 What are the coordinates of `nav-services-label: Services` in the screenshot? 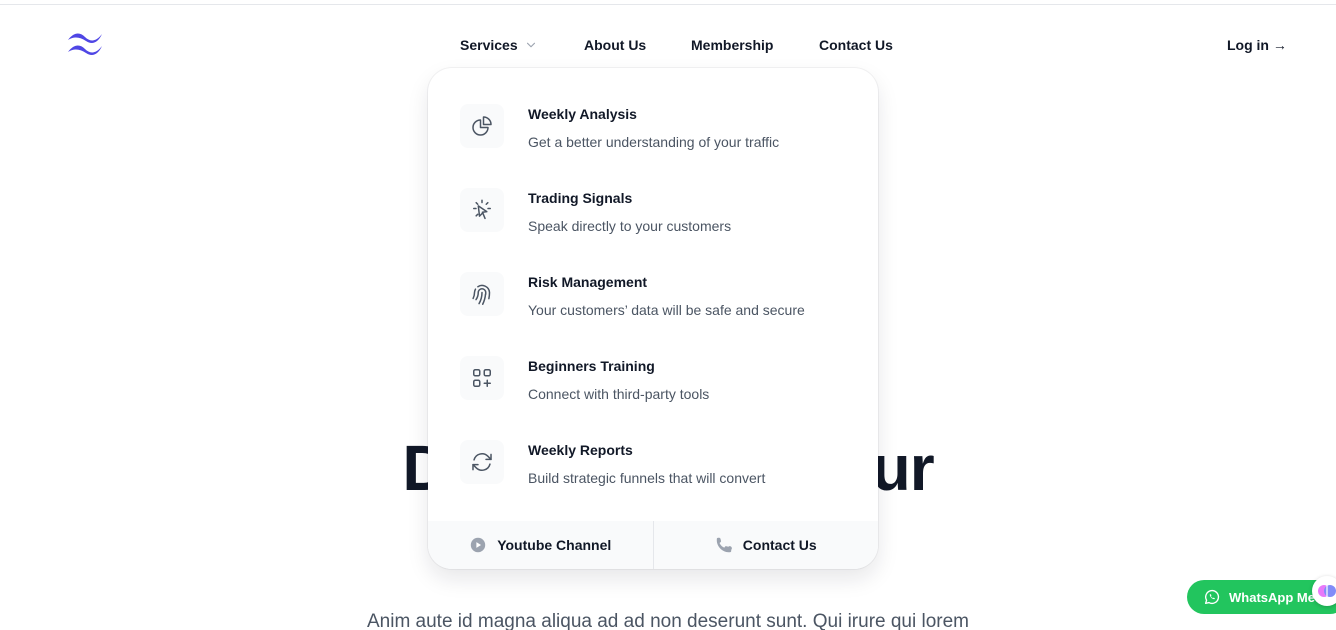 It's located at (489, 45).